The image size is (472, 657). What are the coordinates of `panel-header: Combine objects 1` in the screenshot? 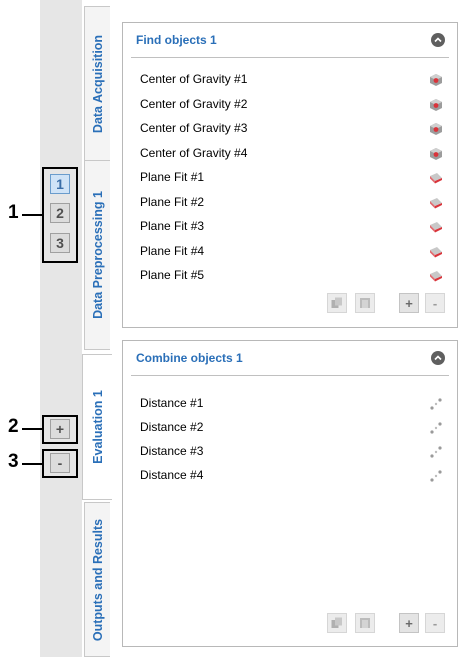 It's located at (290, 358).